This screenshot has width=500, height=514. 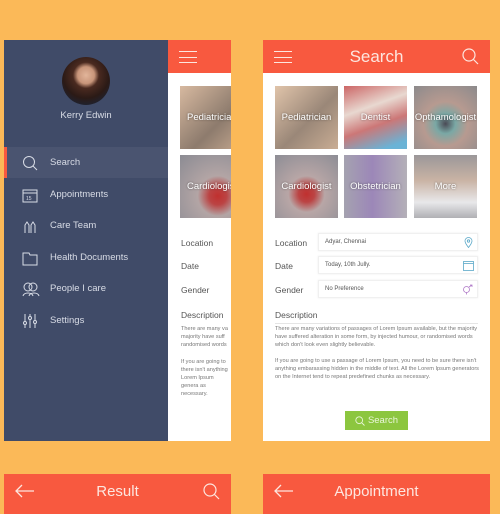 I want to click on sliders-icon, so click(x=30, y=320).